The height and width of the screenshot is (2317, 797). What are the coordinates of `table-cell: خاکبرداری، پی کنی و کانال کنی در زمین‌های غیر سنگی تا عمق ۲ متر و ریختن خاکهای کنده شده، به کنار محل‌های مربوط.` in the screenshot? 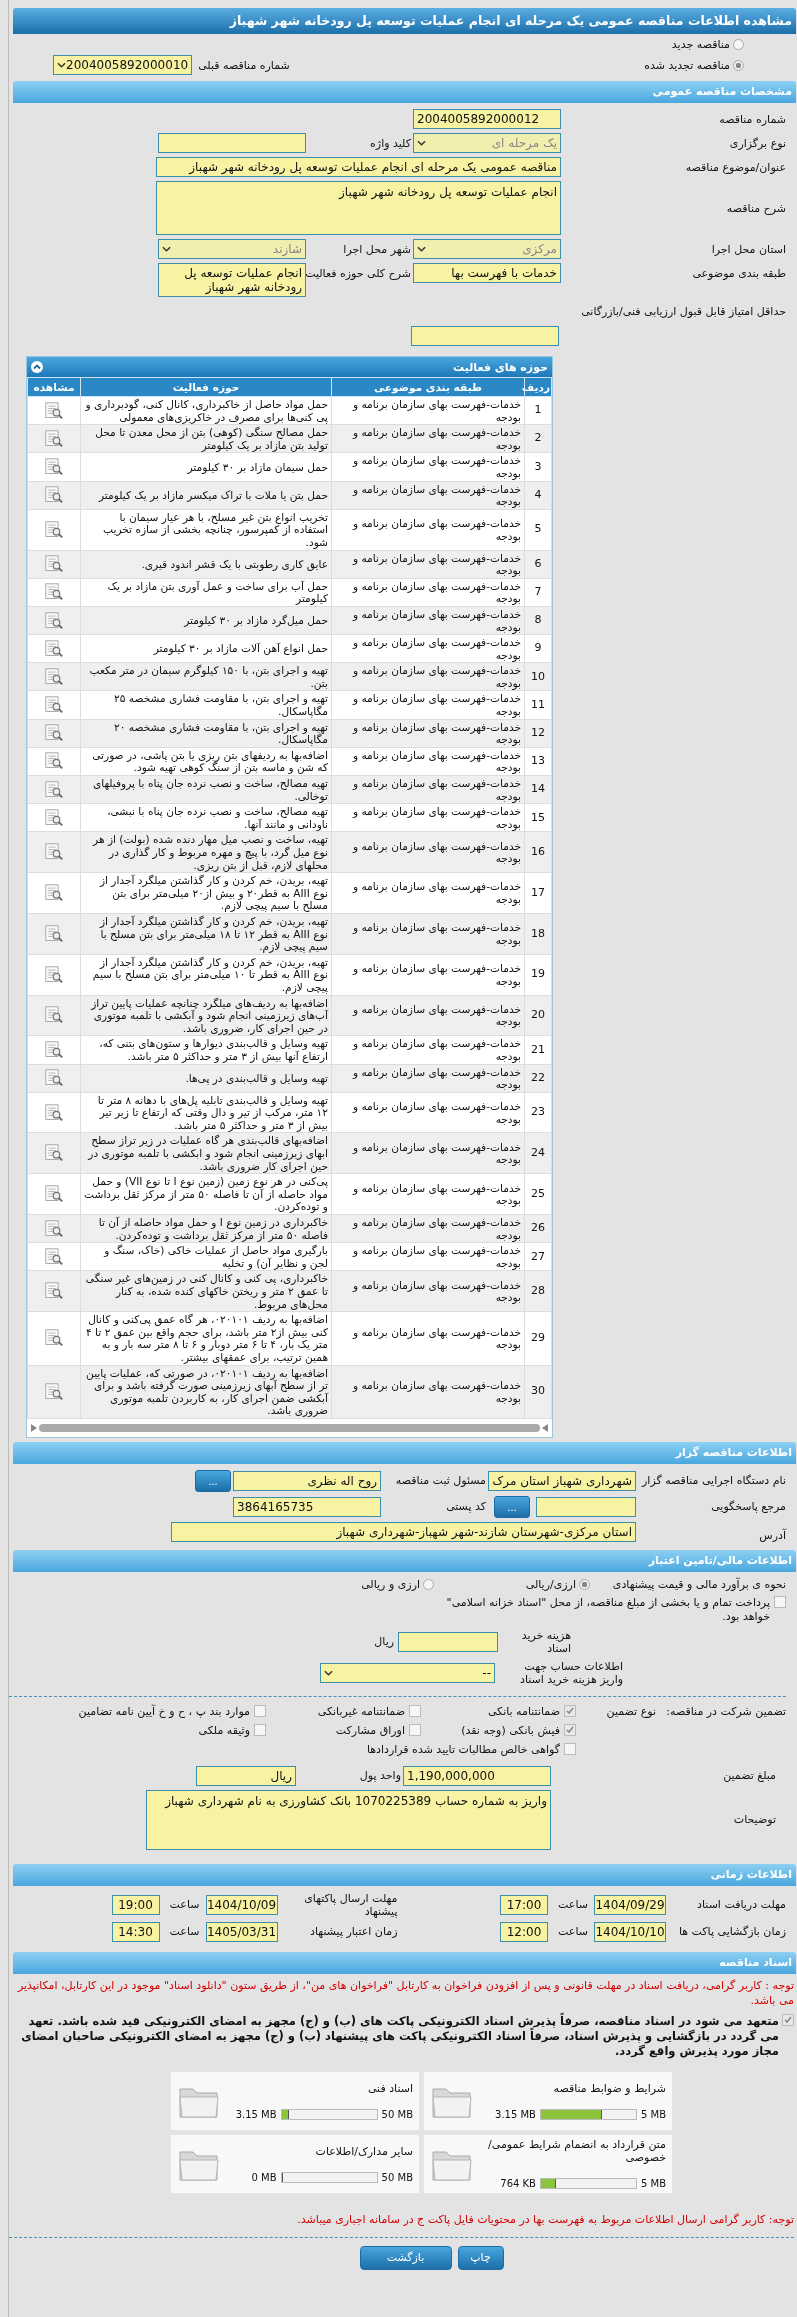 It's located at (206, 1291).